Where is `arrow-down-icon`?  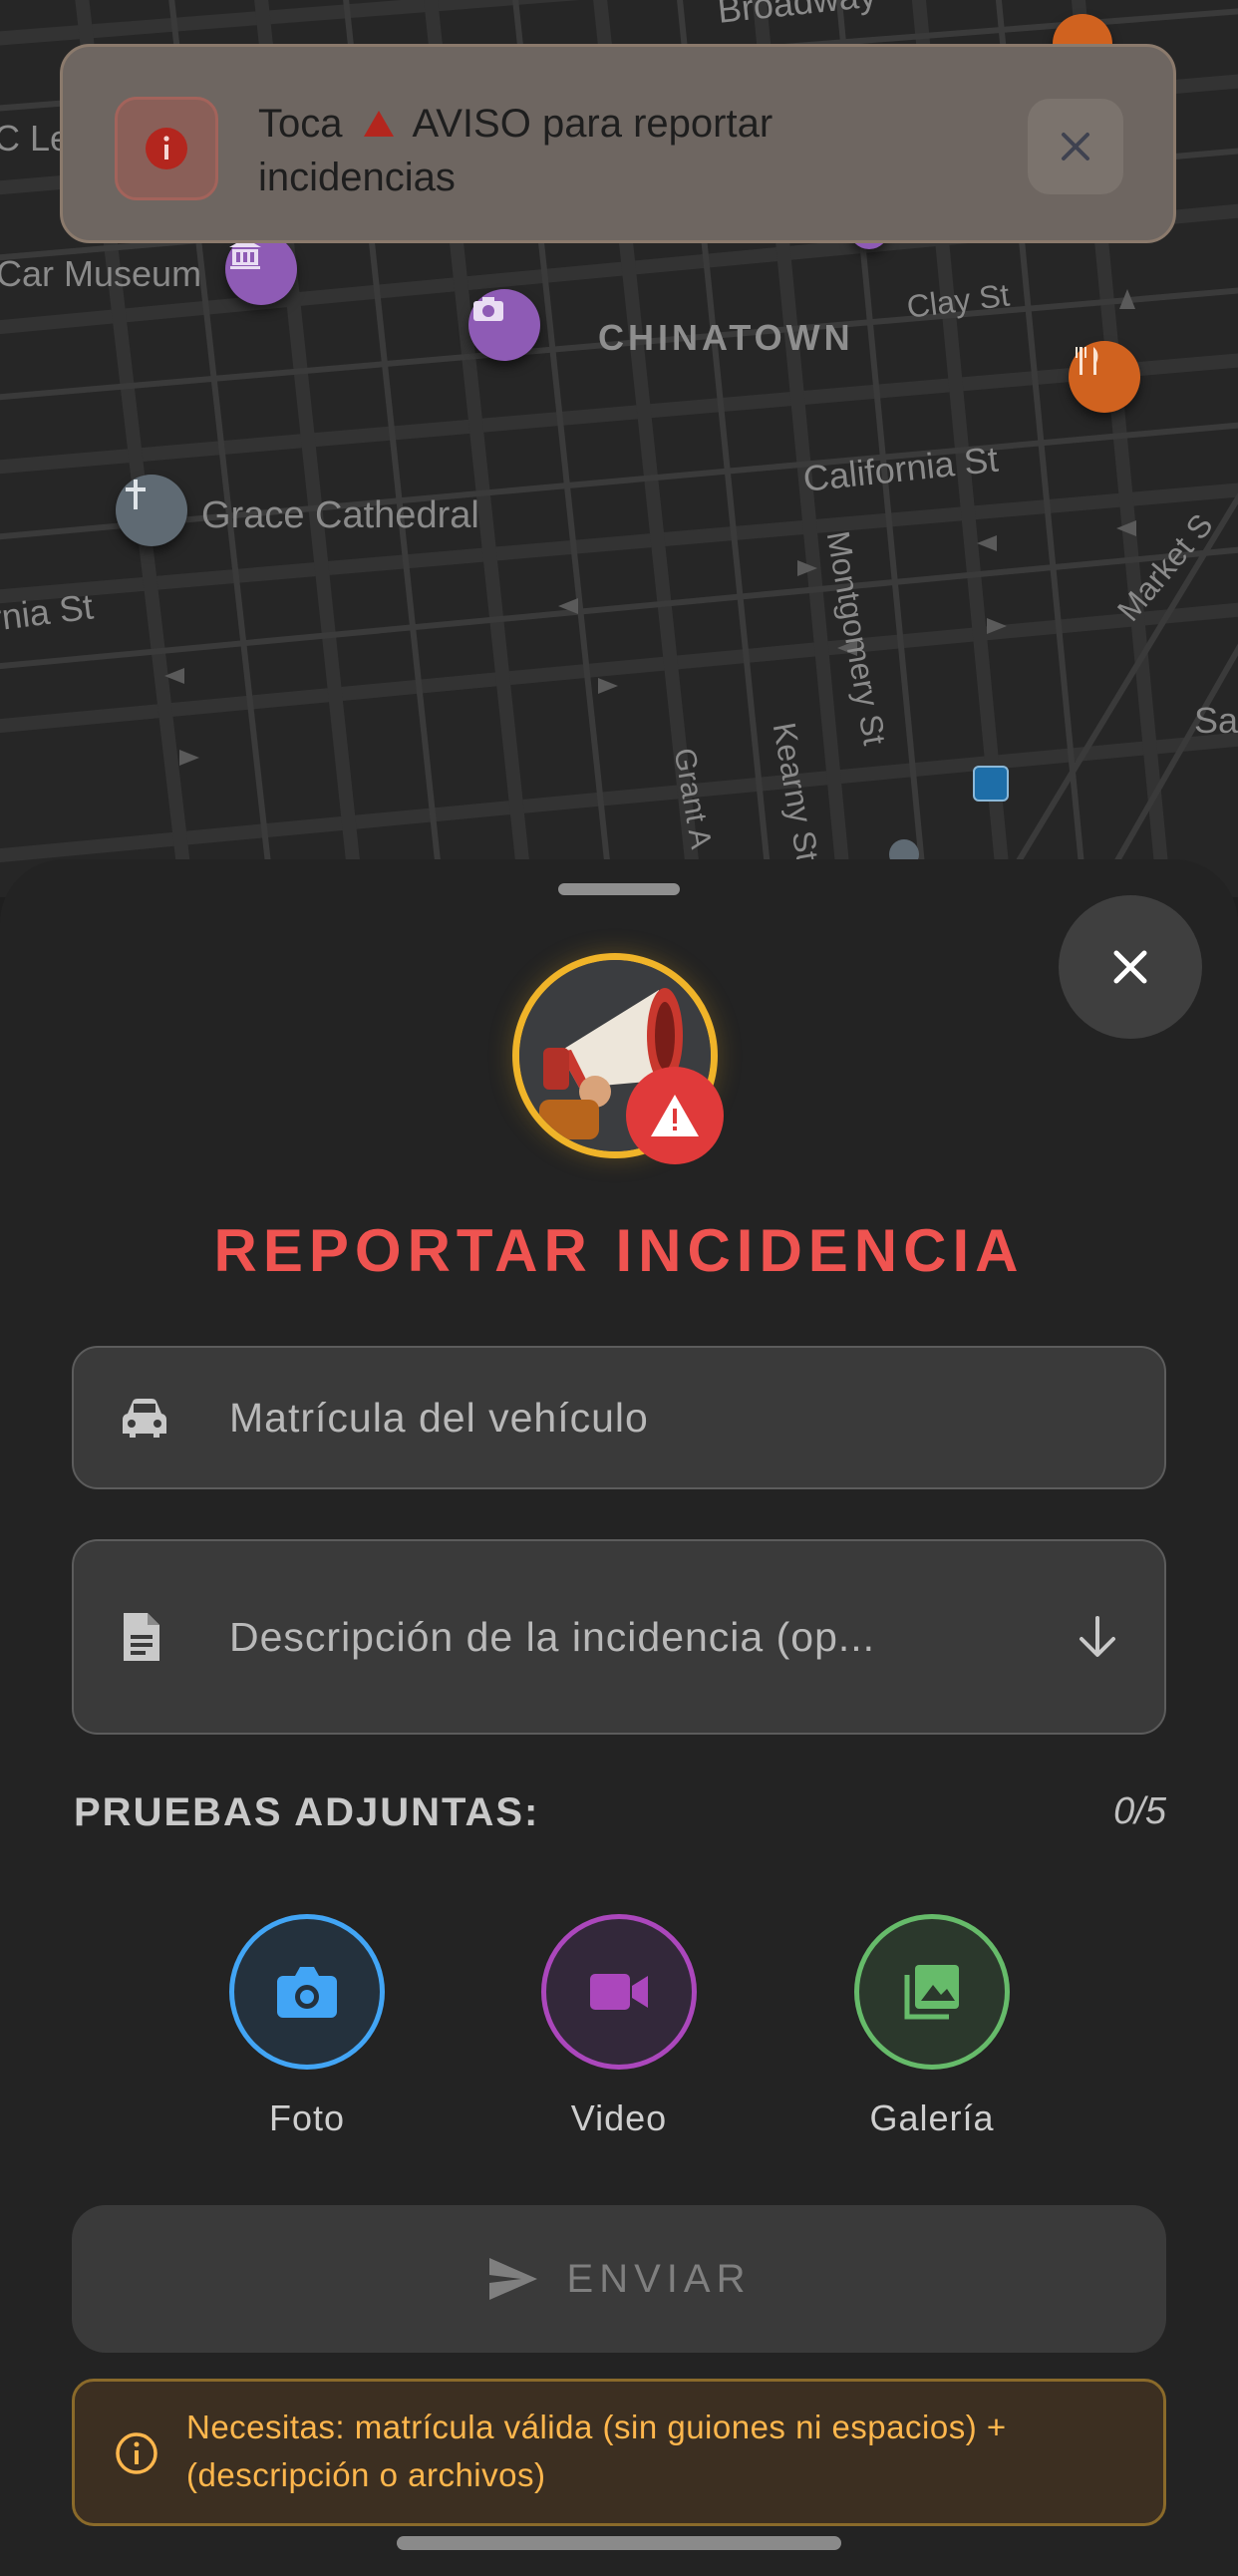
arrow-down-icon is located at coordinates (1097, 1637).